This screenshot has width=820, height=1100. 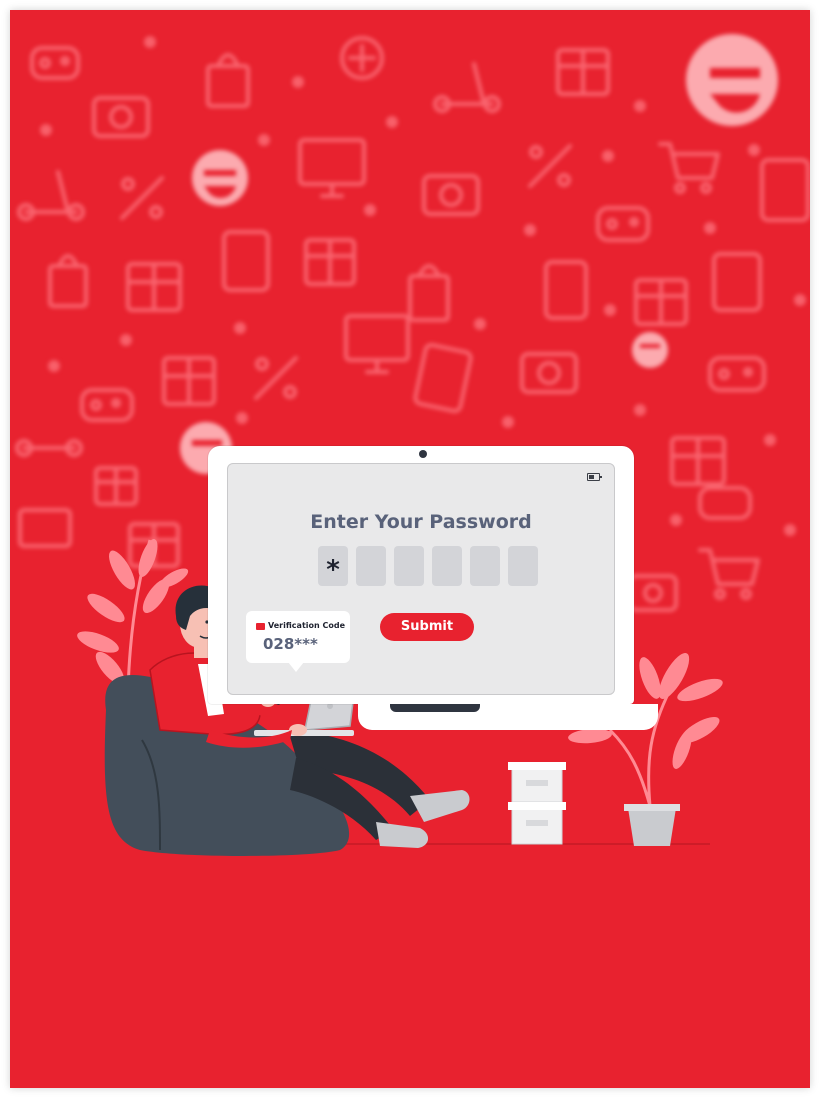 What do you see at coordinates (435, 708) in the screenshot?
I see `laptop-hinge` at bounding box center [435, 708].